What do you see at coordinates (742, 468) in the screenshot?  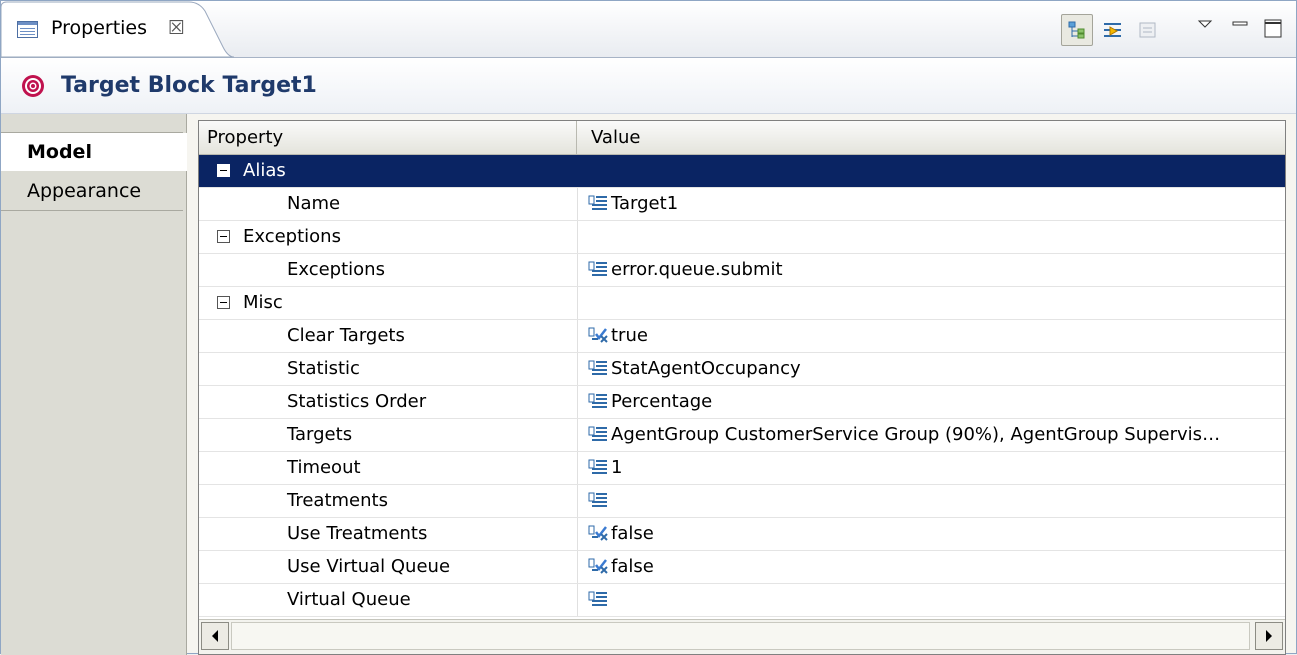 I see `table-row: Timeout 1` at bounding box center [742, 468].